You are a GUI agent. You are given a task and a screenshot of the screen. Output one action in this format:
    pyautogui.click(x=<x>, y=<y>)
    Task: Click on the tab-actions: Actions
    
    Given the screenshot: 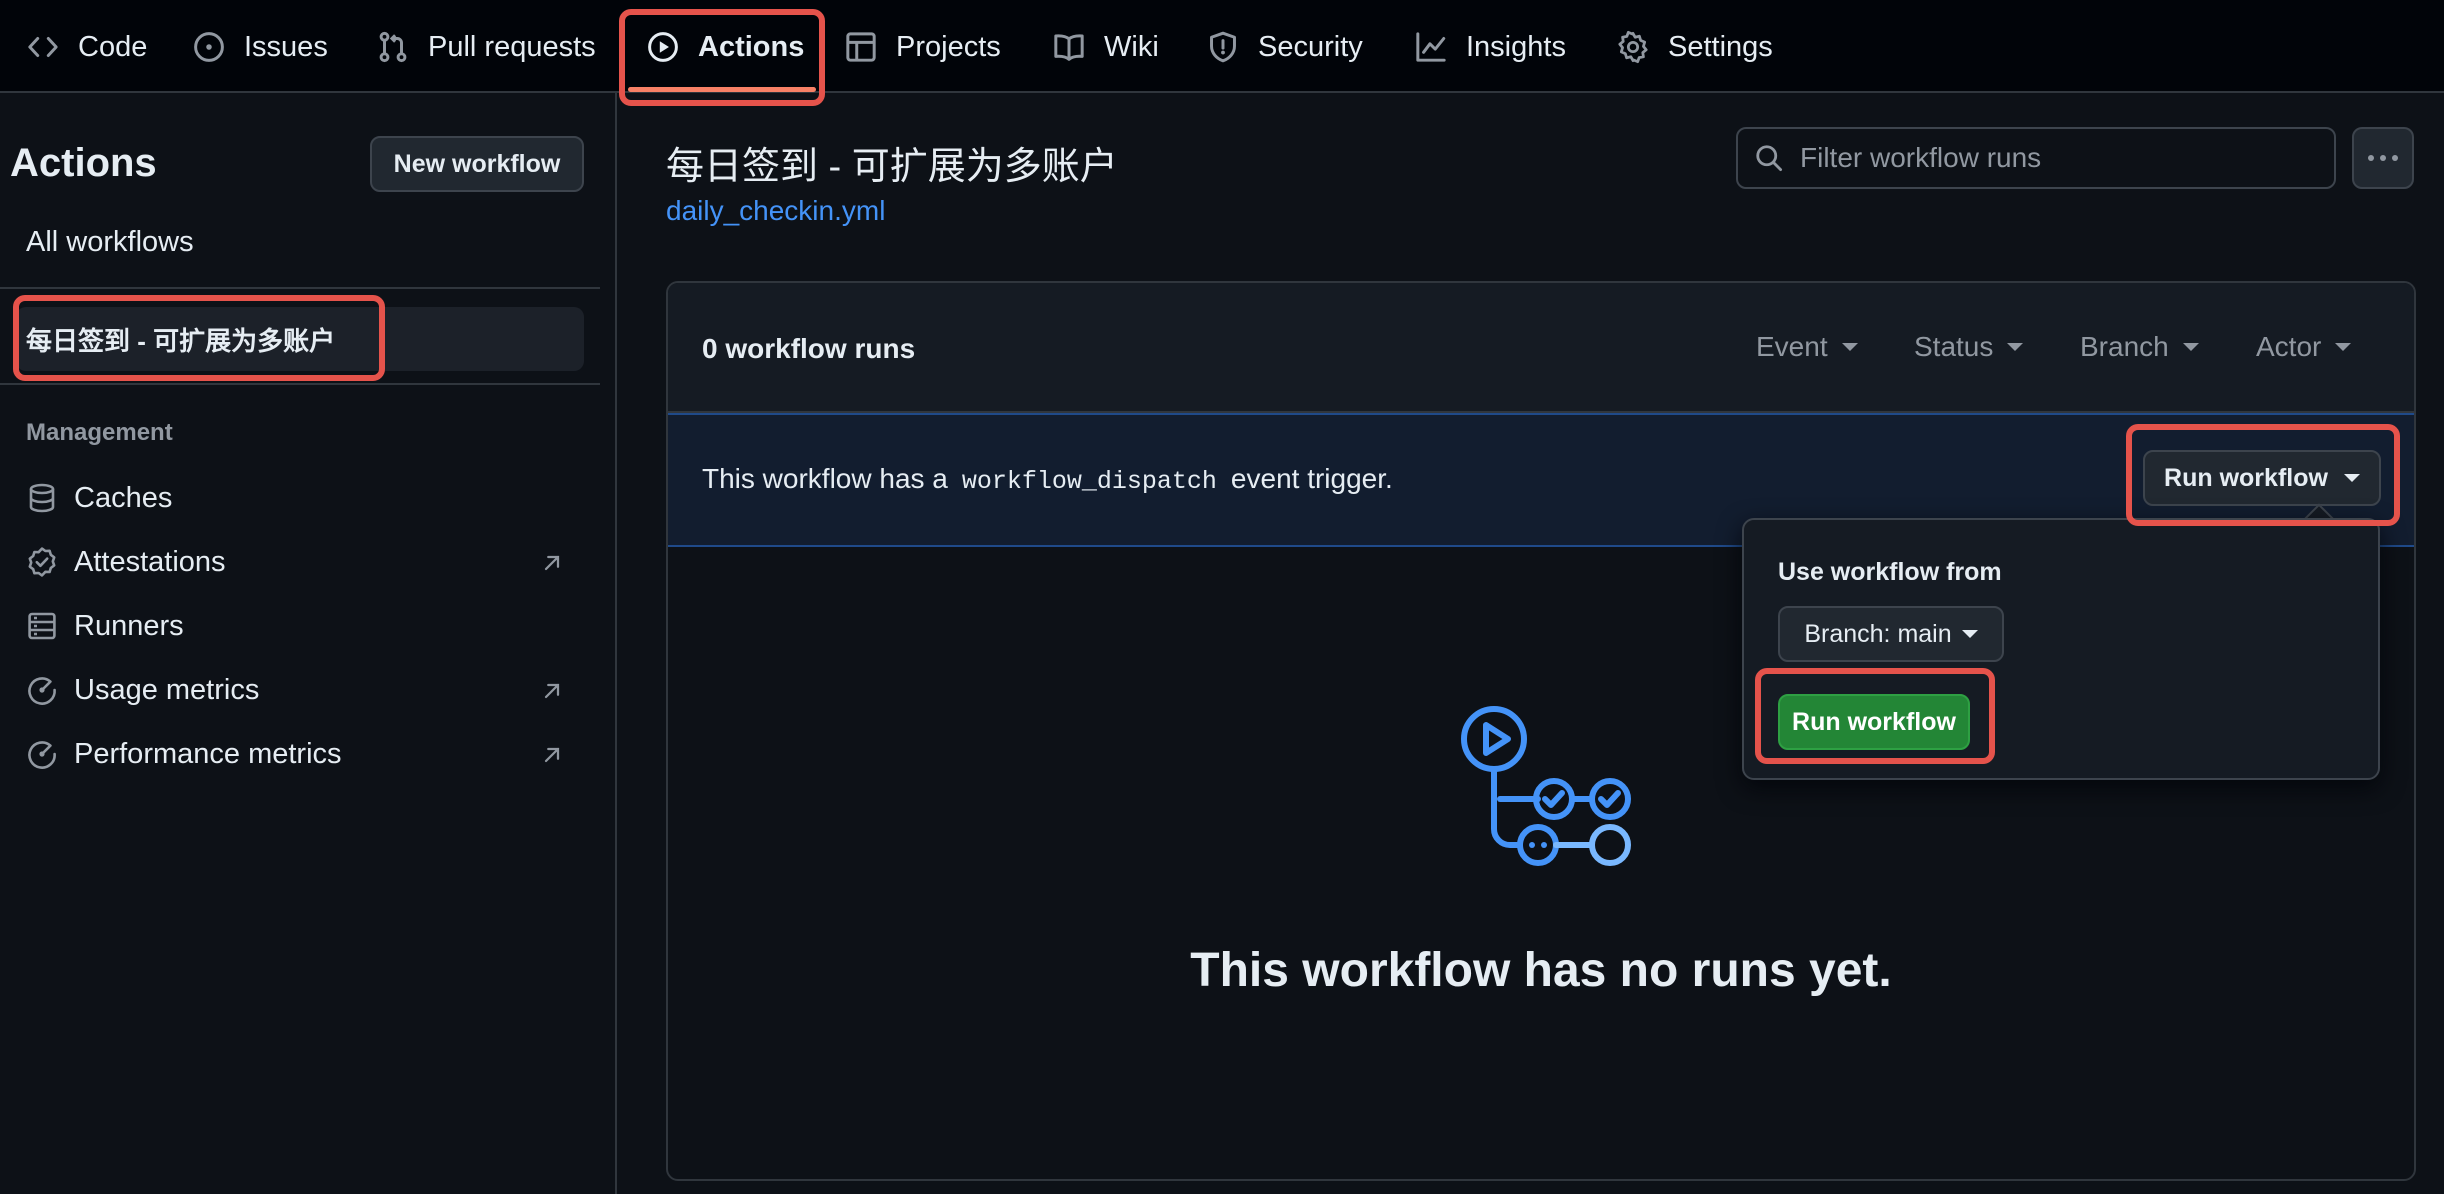 What is the action you would take?
    pyautogui.click(x=725, y=47)
    